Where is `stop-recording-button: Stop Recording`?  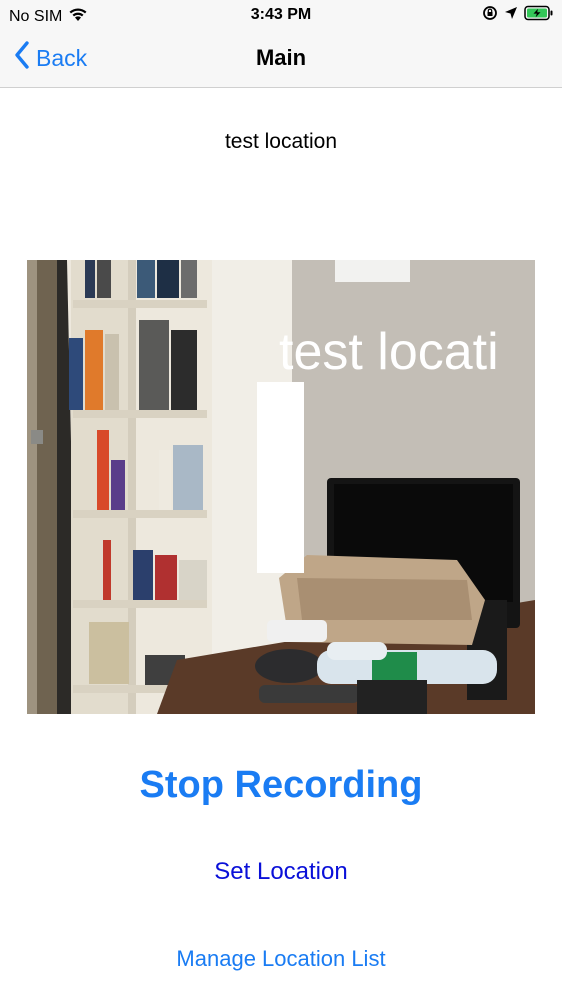
stop-recording-button: Stop Recording is located at coordinates (281, 785).